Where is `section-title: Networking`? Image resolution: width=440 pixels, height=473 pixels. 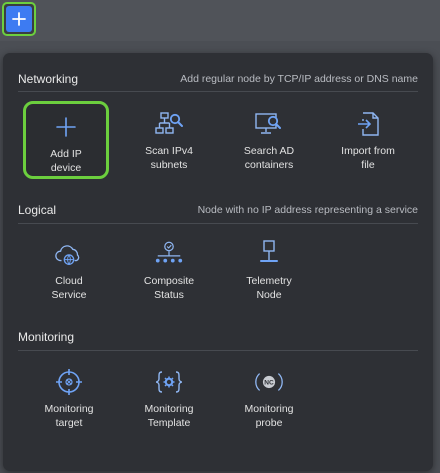 section-title: Networking is located at coordinates (48, 79).